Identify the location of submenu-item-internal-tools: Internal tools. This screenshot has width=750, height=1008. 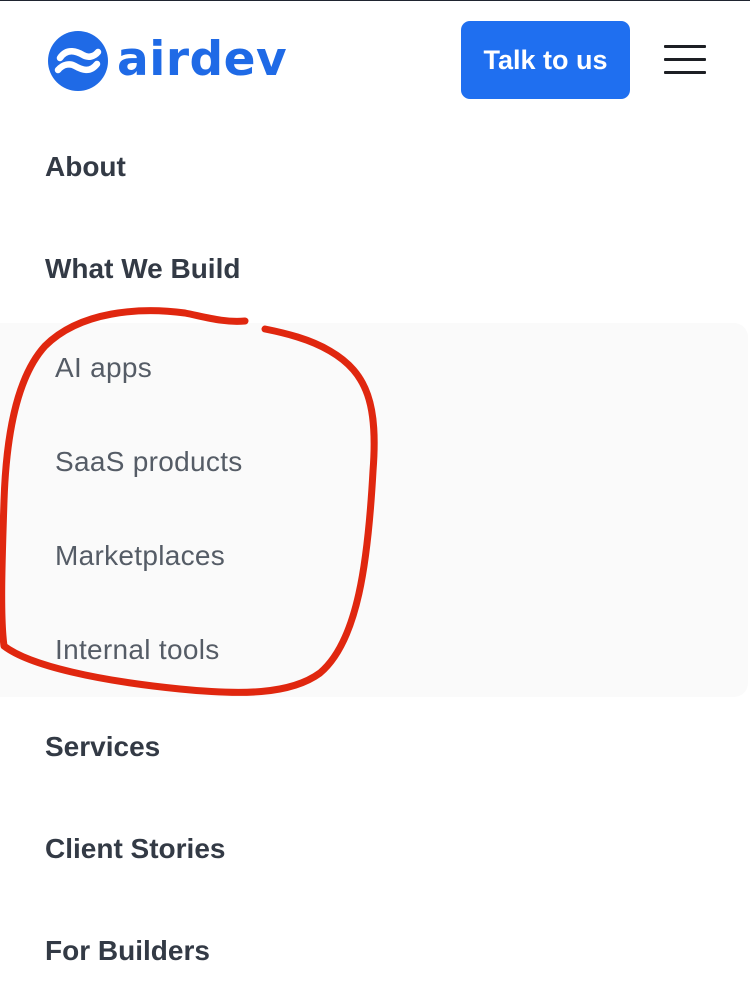
(137, 650).